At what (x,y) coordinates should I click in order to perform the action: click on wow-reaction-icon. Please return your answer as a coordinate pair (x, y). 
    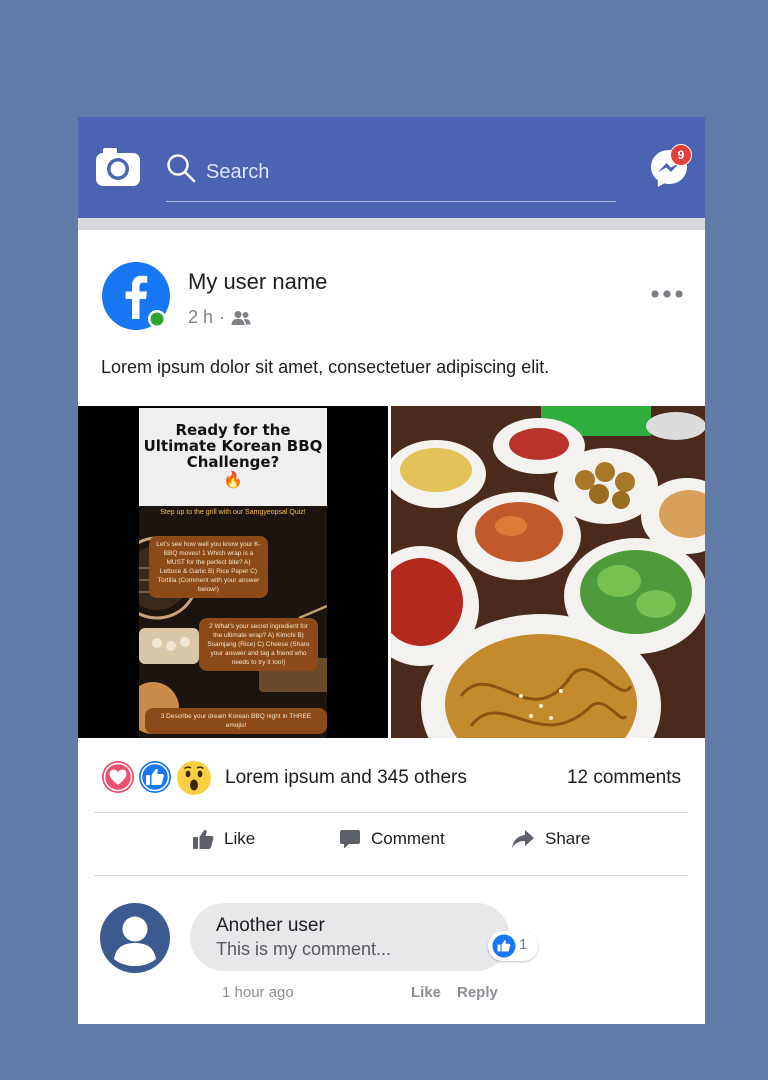
    Looking at the image, I should click on (194, 778).